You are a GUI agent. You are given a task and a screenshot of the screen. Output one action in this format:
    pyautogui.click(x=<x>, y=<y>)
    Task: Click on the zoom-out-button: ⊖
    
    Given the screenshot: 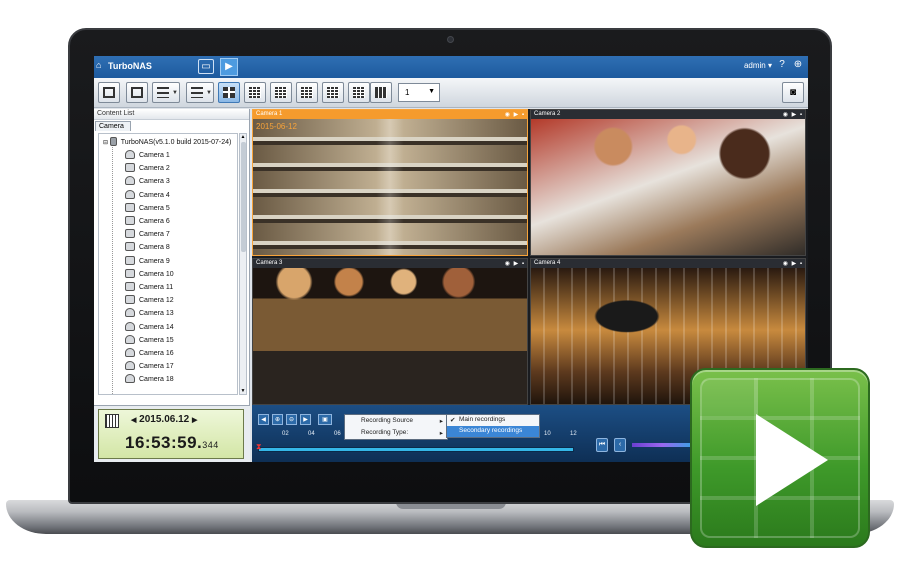 What is the action you would take?
    pyautogui.click(x=291, y=419)
    